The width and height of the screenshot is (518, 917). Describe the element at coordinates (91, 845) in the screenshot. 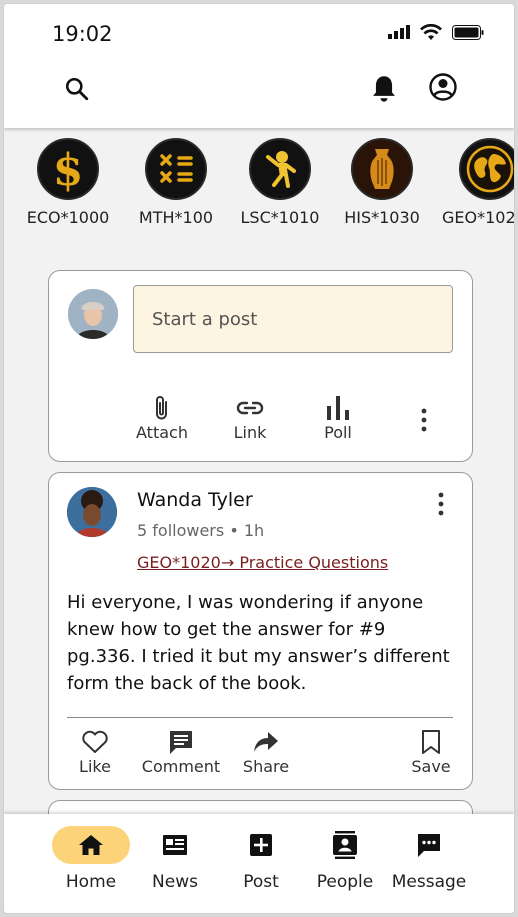

I see `home-icon` at that location.